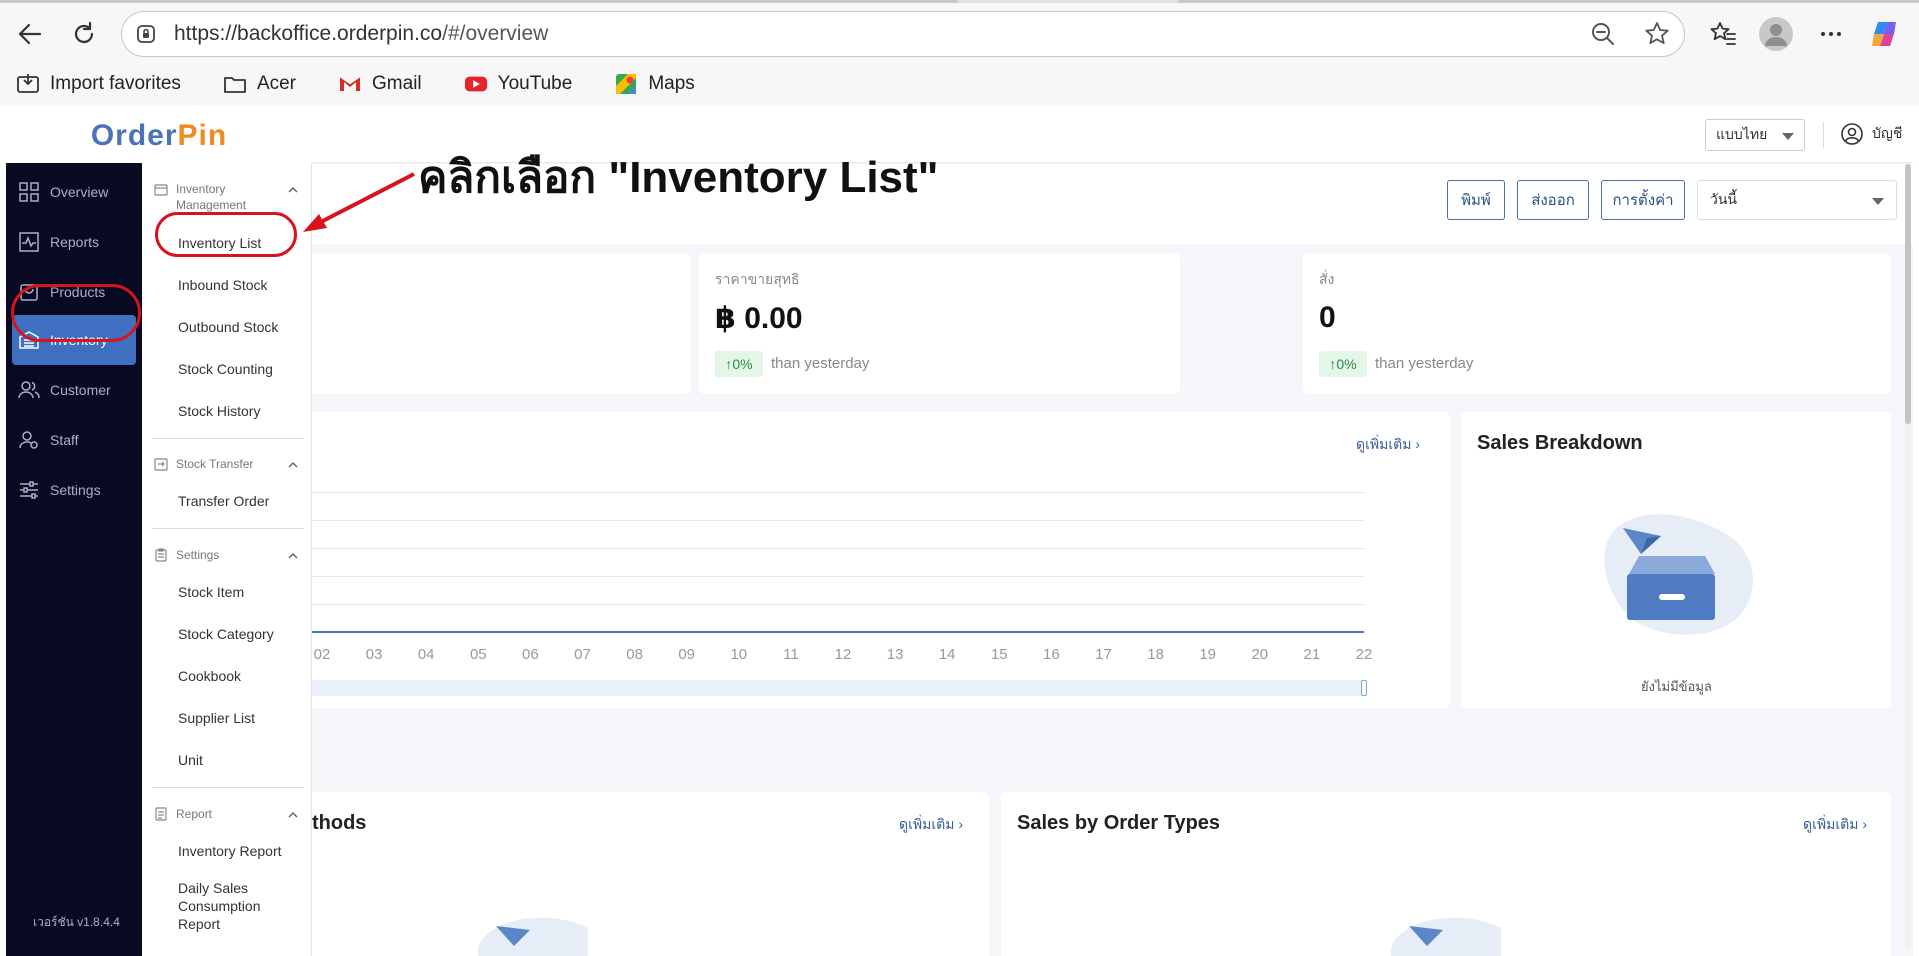  Describe the element at coordinates (359, 202) in the screenshot. I see `annotation-arrow-icon` at that location.